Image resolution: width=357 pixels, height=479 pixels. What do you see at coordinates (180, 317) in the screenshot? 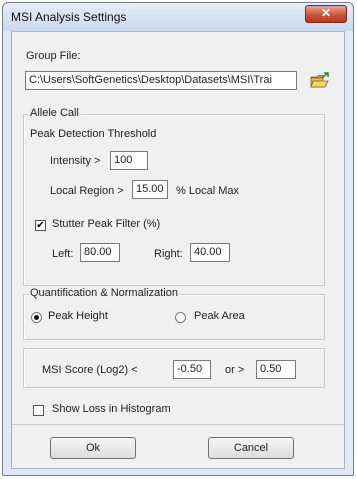
I see `peak-area-radio` at bounding box center [180, 317].